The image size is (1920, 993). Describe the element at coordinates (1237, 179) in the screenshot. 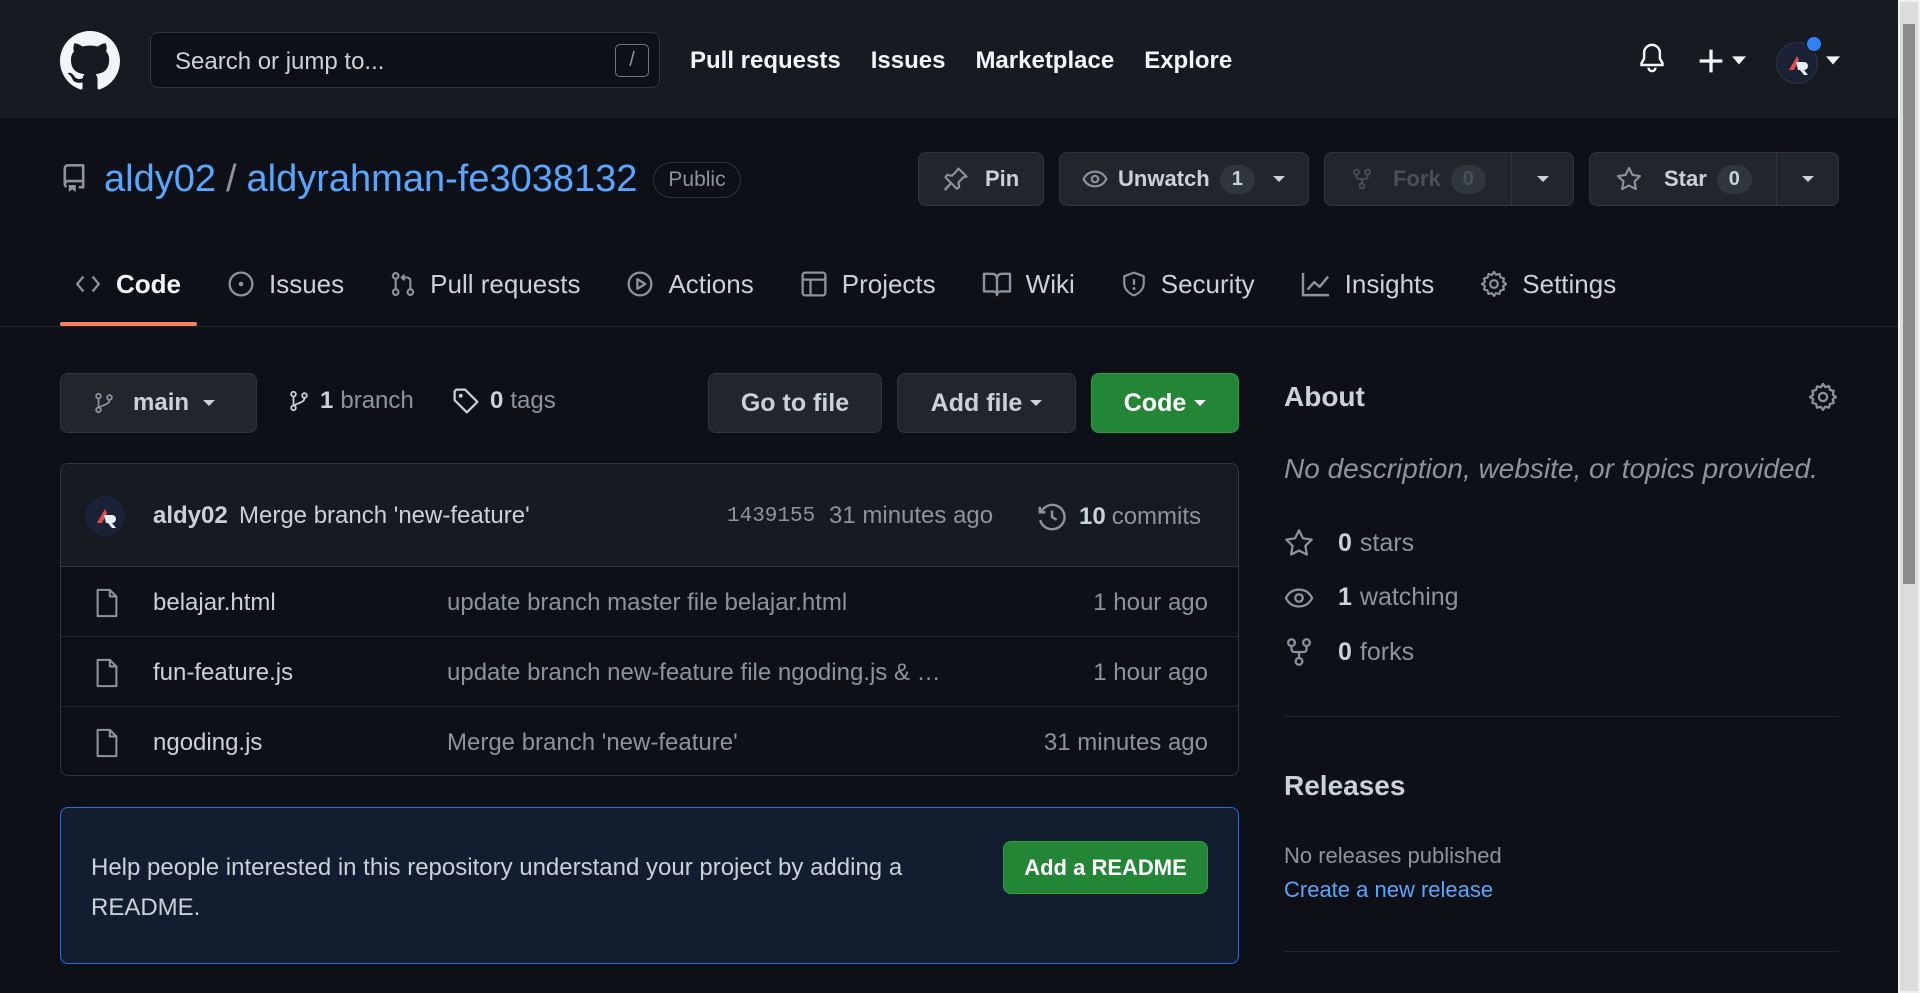

I see `watch-count: 1` at that location.